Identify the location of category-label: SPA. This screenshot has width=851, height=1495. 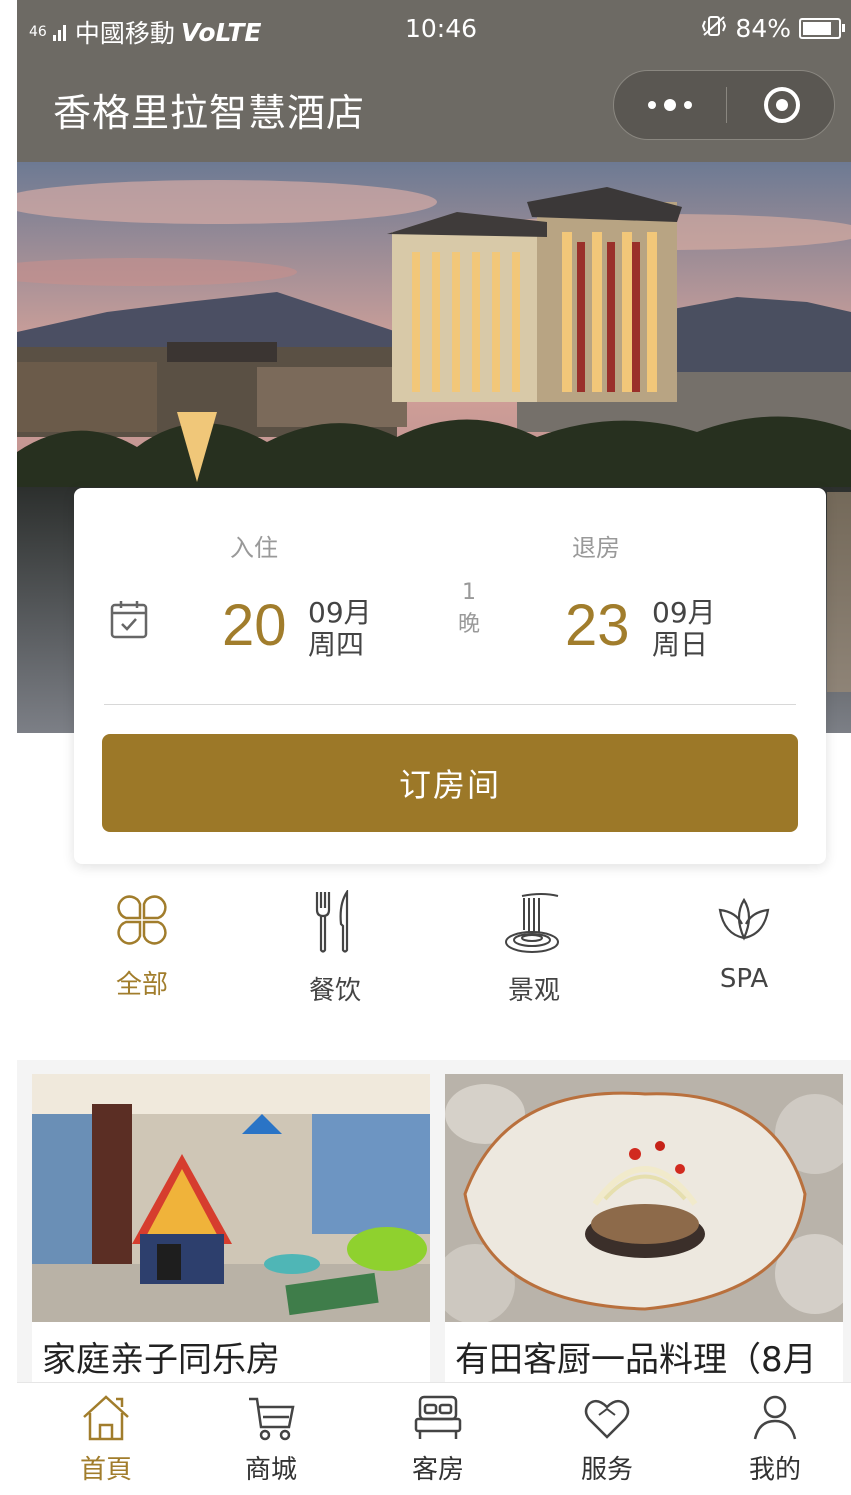
(744, 979).